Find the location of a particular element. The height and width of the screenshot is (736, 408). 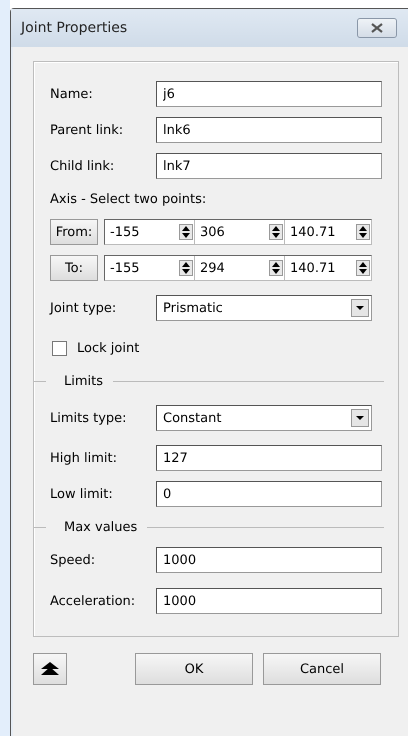

dropdown: Constant is located at coordinates (264, 418).